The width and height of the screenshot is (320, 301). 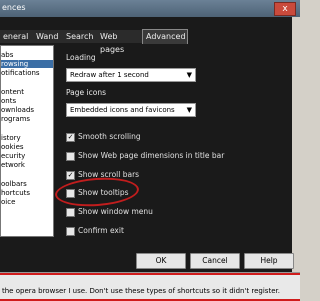 What do you see at coordinates (120, 42) in the screenshot?
I see `tab-web-pages: Web pages` at bounding box center [120, 42].